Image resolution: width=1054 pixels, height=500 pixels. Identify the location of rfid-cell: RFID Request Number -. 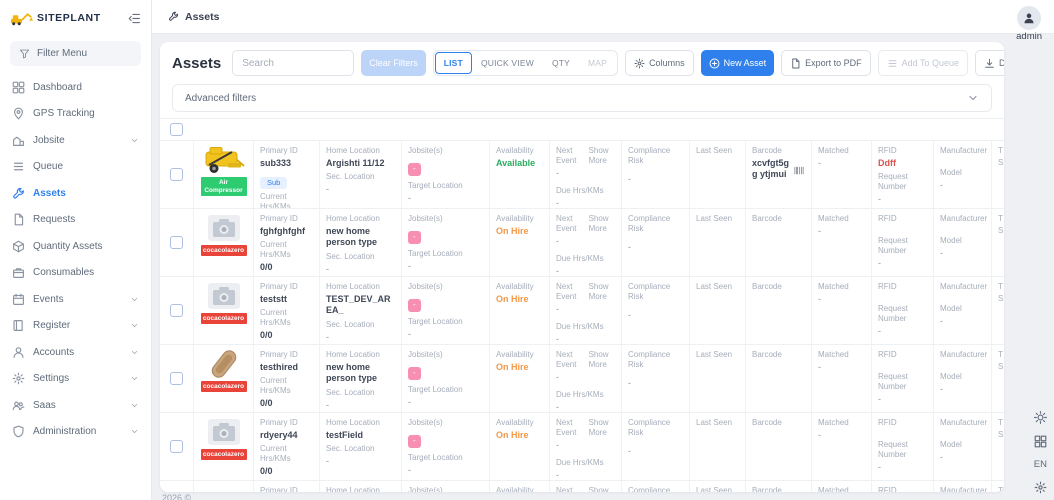
(903, 378).